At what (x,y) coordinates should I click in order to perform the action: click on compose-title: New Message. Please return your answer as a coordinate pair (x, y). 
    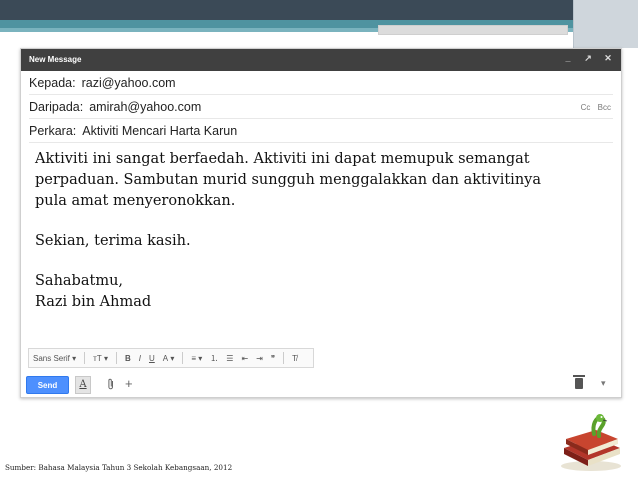
    Looking at the image, I should click on (55, 59).